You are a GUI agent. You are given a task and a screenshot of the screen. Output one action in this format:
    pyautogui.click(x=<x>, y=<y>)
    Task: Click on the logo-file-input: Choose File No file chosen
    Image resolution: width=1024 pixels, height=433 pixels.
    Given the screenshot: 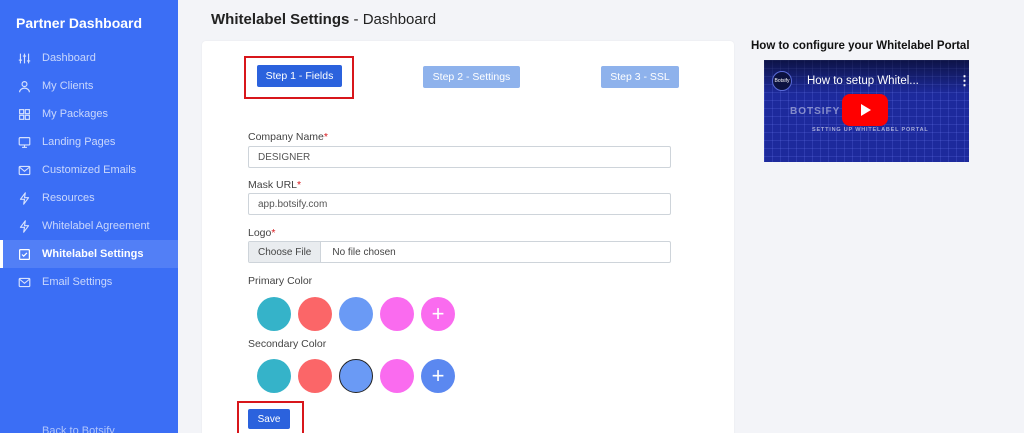 What is the action you would take?
    pyautogui.click(x=459, y=252)
    